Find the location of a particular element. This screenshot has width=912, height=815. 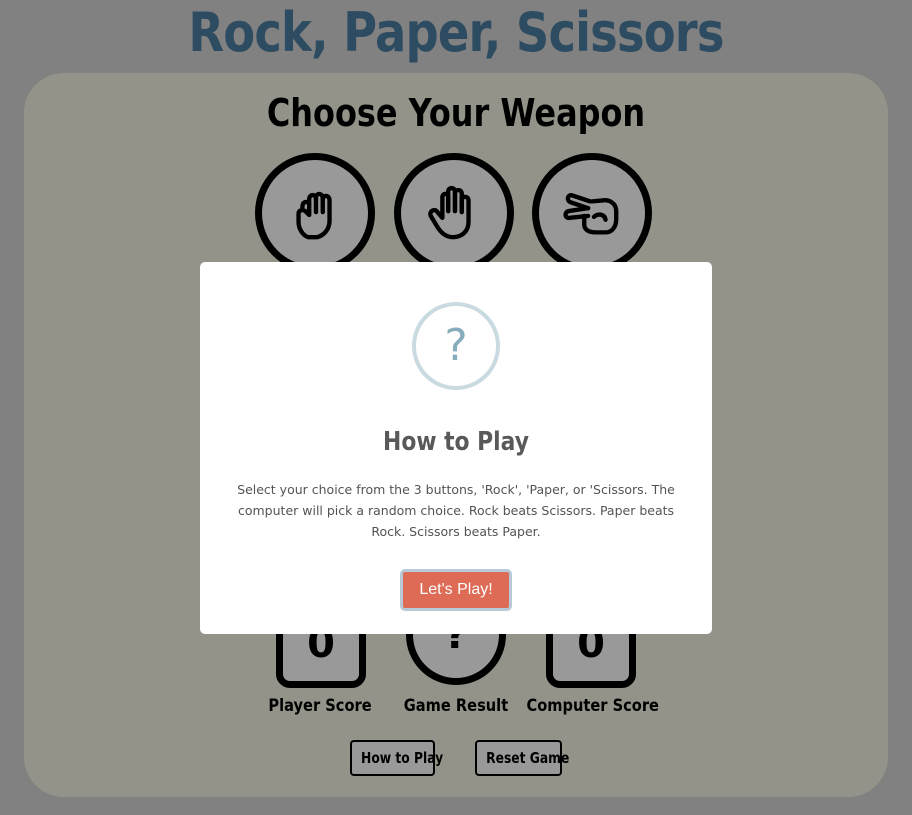

modal-title: How to Play is located at coordinates (456, 442).